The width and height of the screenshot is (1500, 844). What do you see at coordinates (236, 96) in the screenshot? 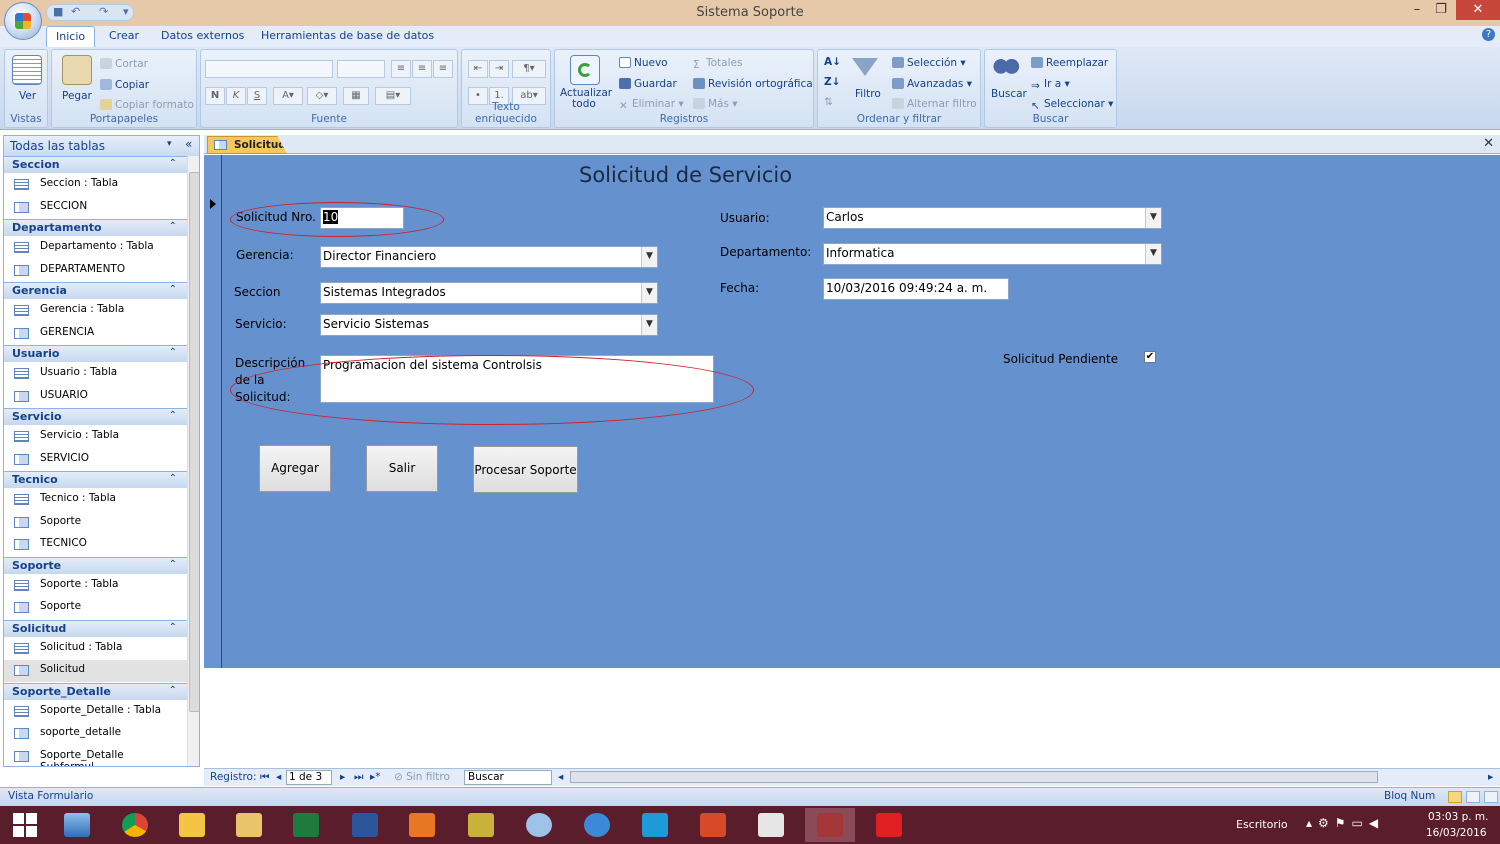
I see `italic-button: K` at bounding box center [236, 96].